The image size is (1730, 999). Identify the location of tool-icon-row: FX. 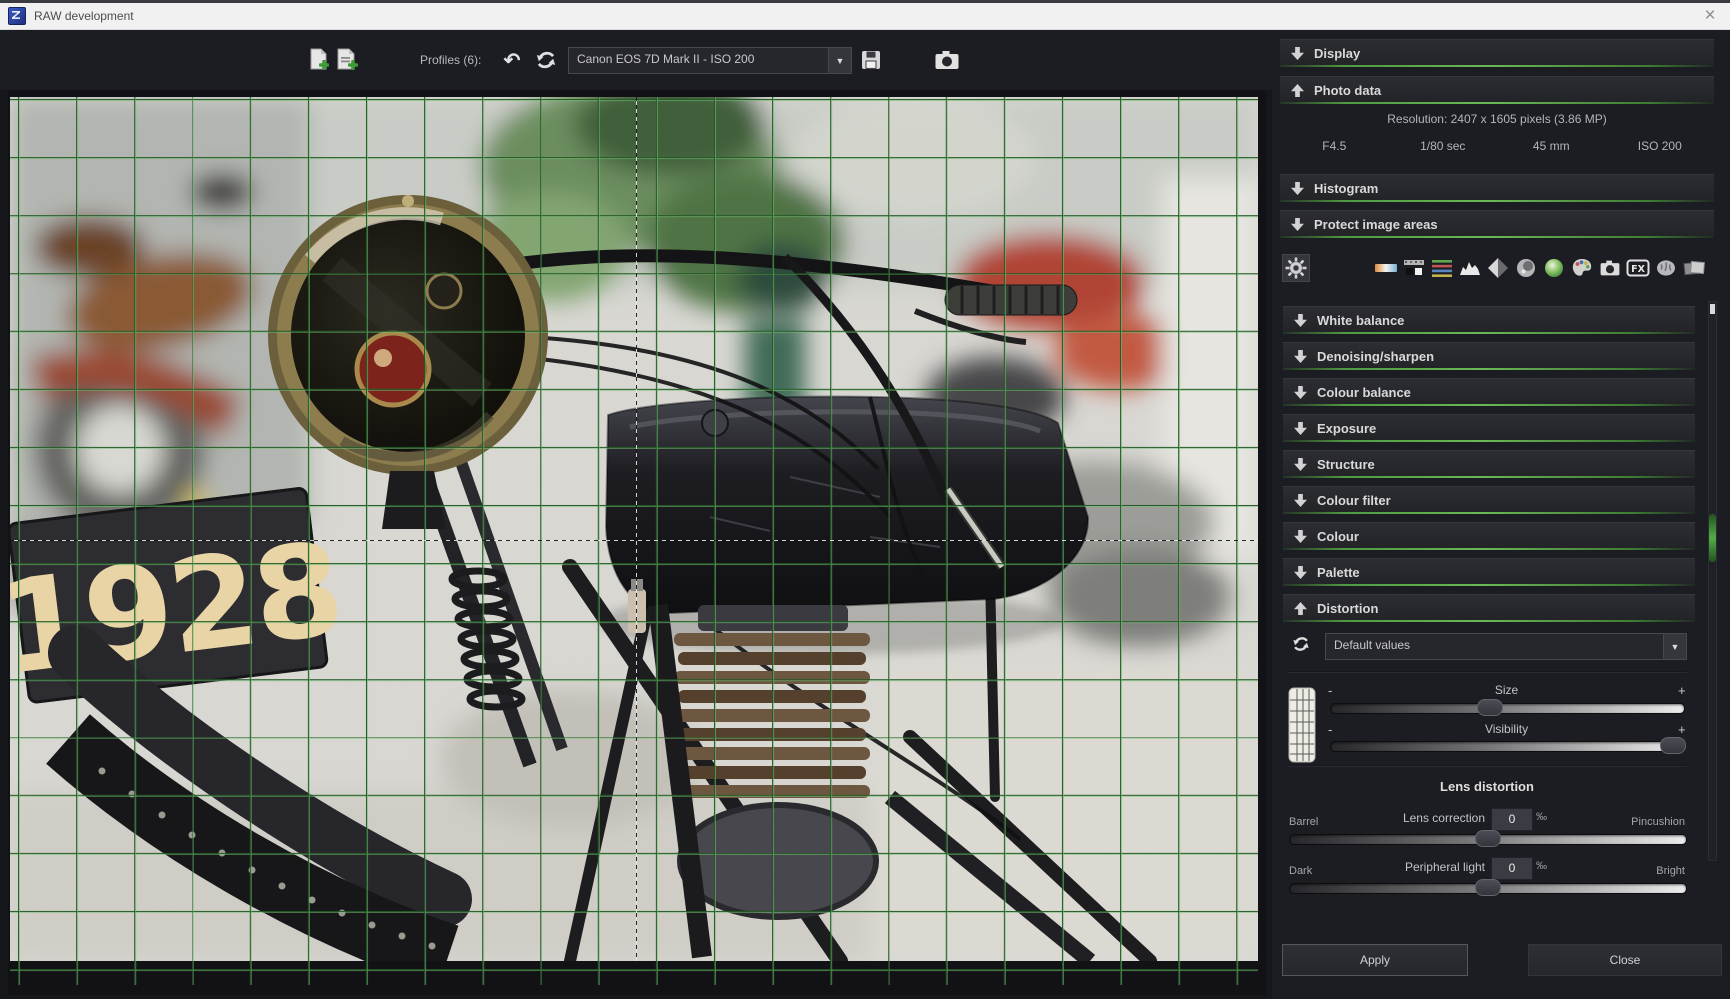
(1538, 268).